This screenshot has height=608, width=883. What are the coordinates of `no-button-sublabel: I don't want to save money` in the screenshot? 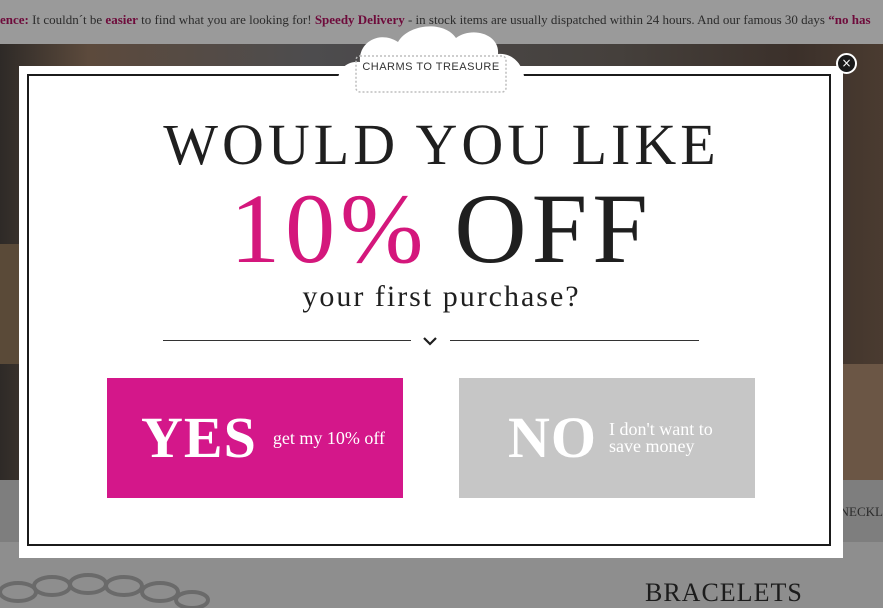 It's located at (661, 437).